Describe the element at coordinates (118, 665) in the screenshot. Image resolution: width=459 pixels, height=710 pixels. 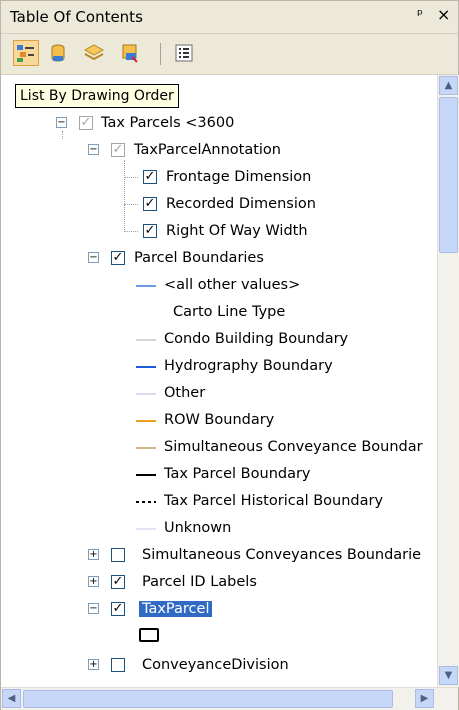
I see `checkbox-conveyance-division` at that location.